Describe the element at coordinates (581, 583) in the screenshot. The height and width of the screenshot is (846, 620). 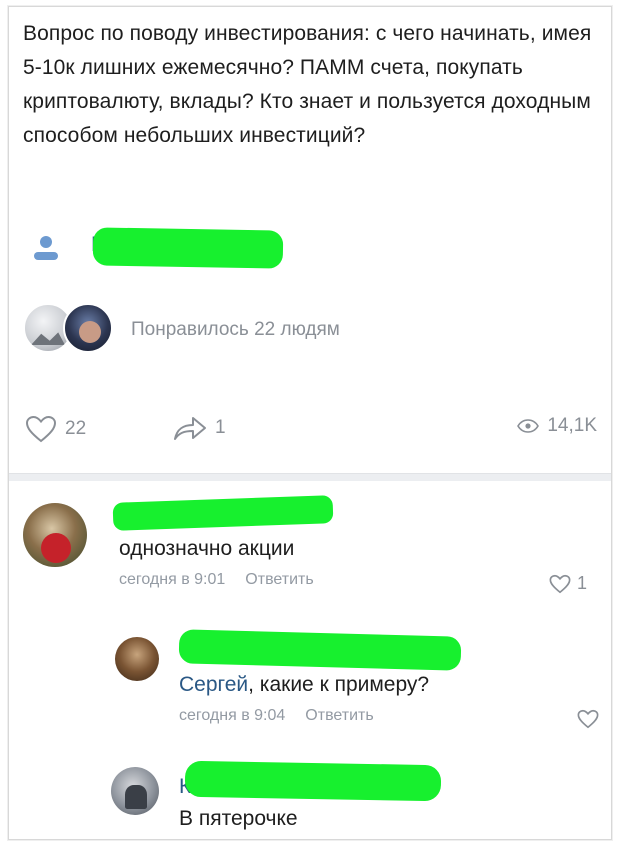
I see `comment-like-count: 1` at that location.